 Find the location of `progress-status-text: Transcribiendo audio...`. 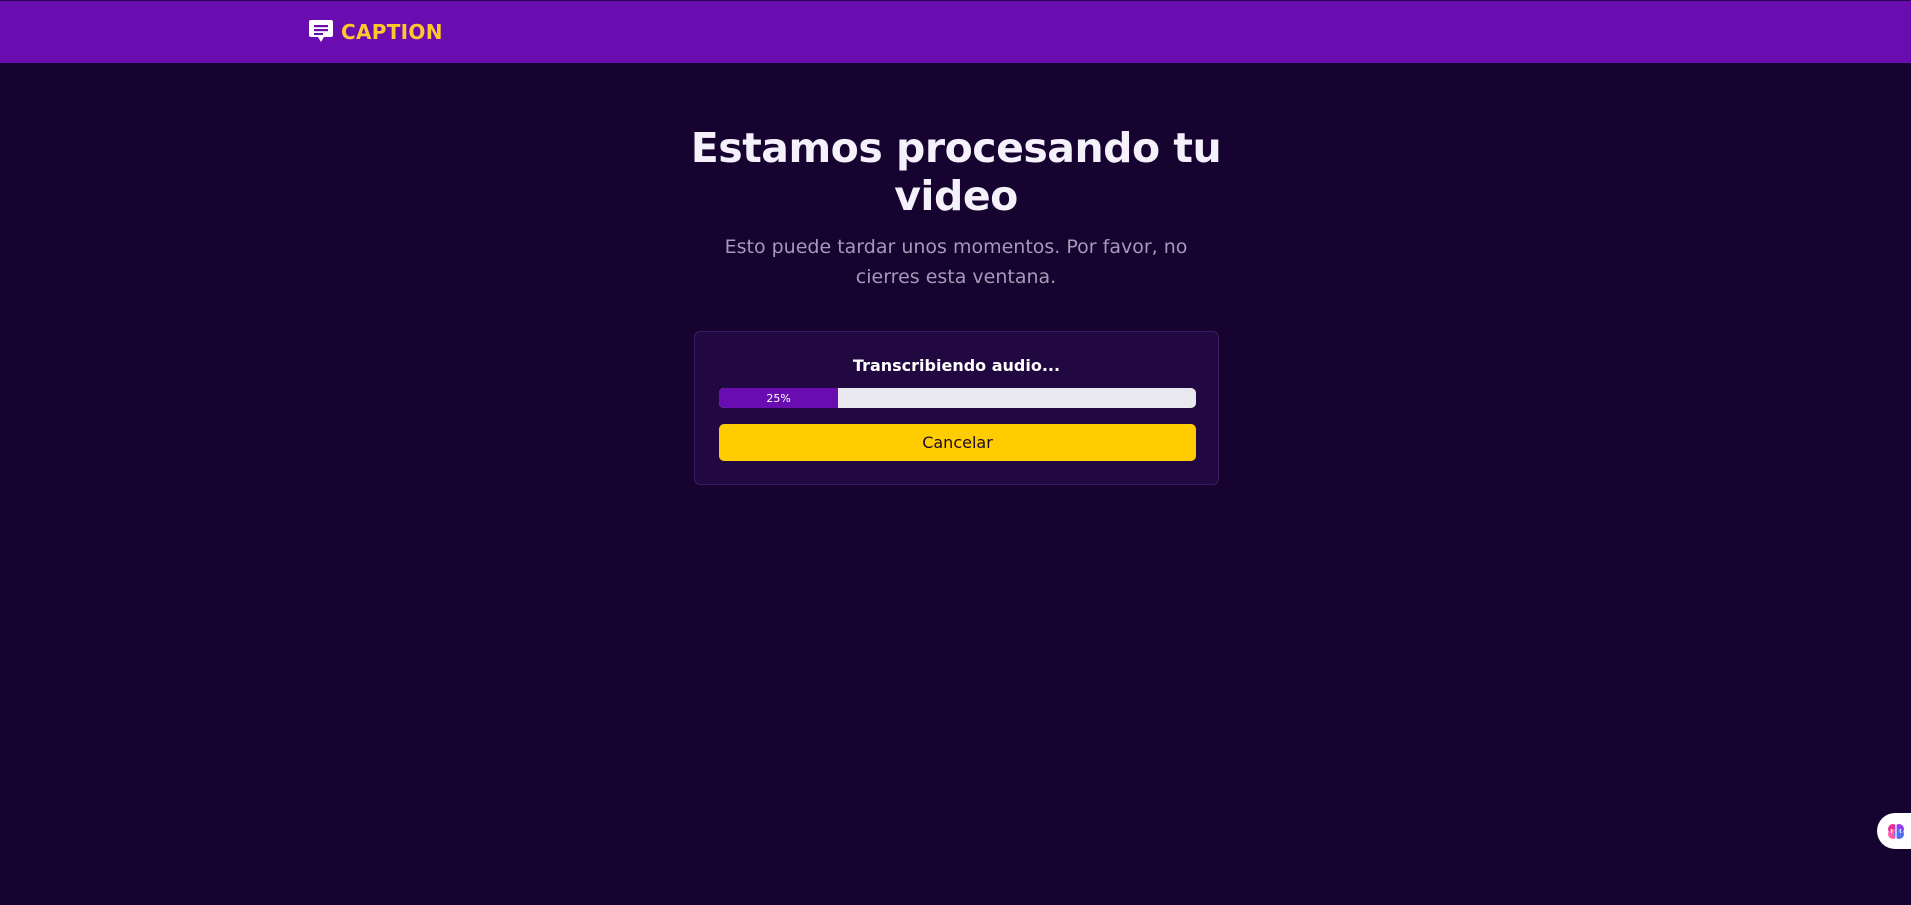

progress-status-text: Transcribiendo audio... is located at coordinates (956, 365).